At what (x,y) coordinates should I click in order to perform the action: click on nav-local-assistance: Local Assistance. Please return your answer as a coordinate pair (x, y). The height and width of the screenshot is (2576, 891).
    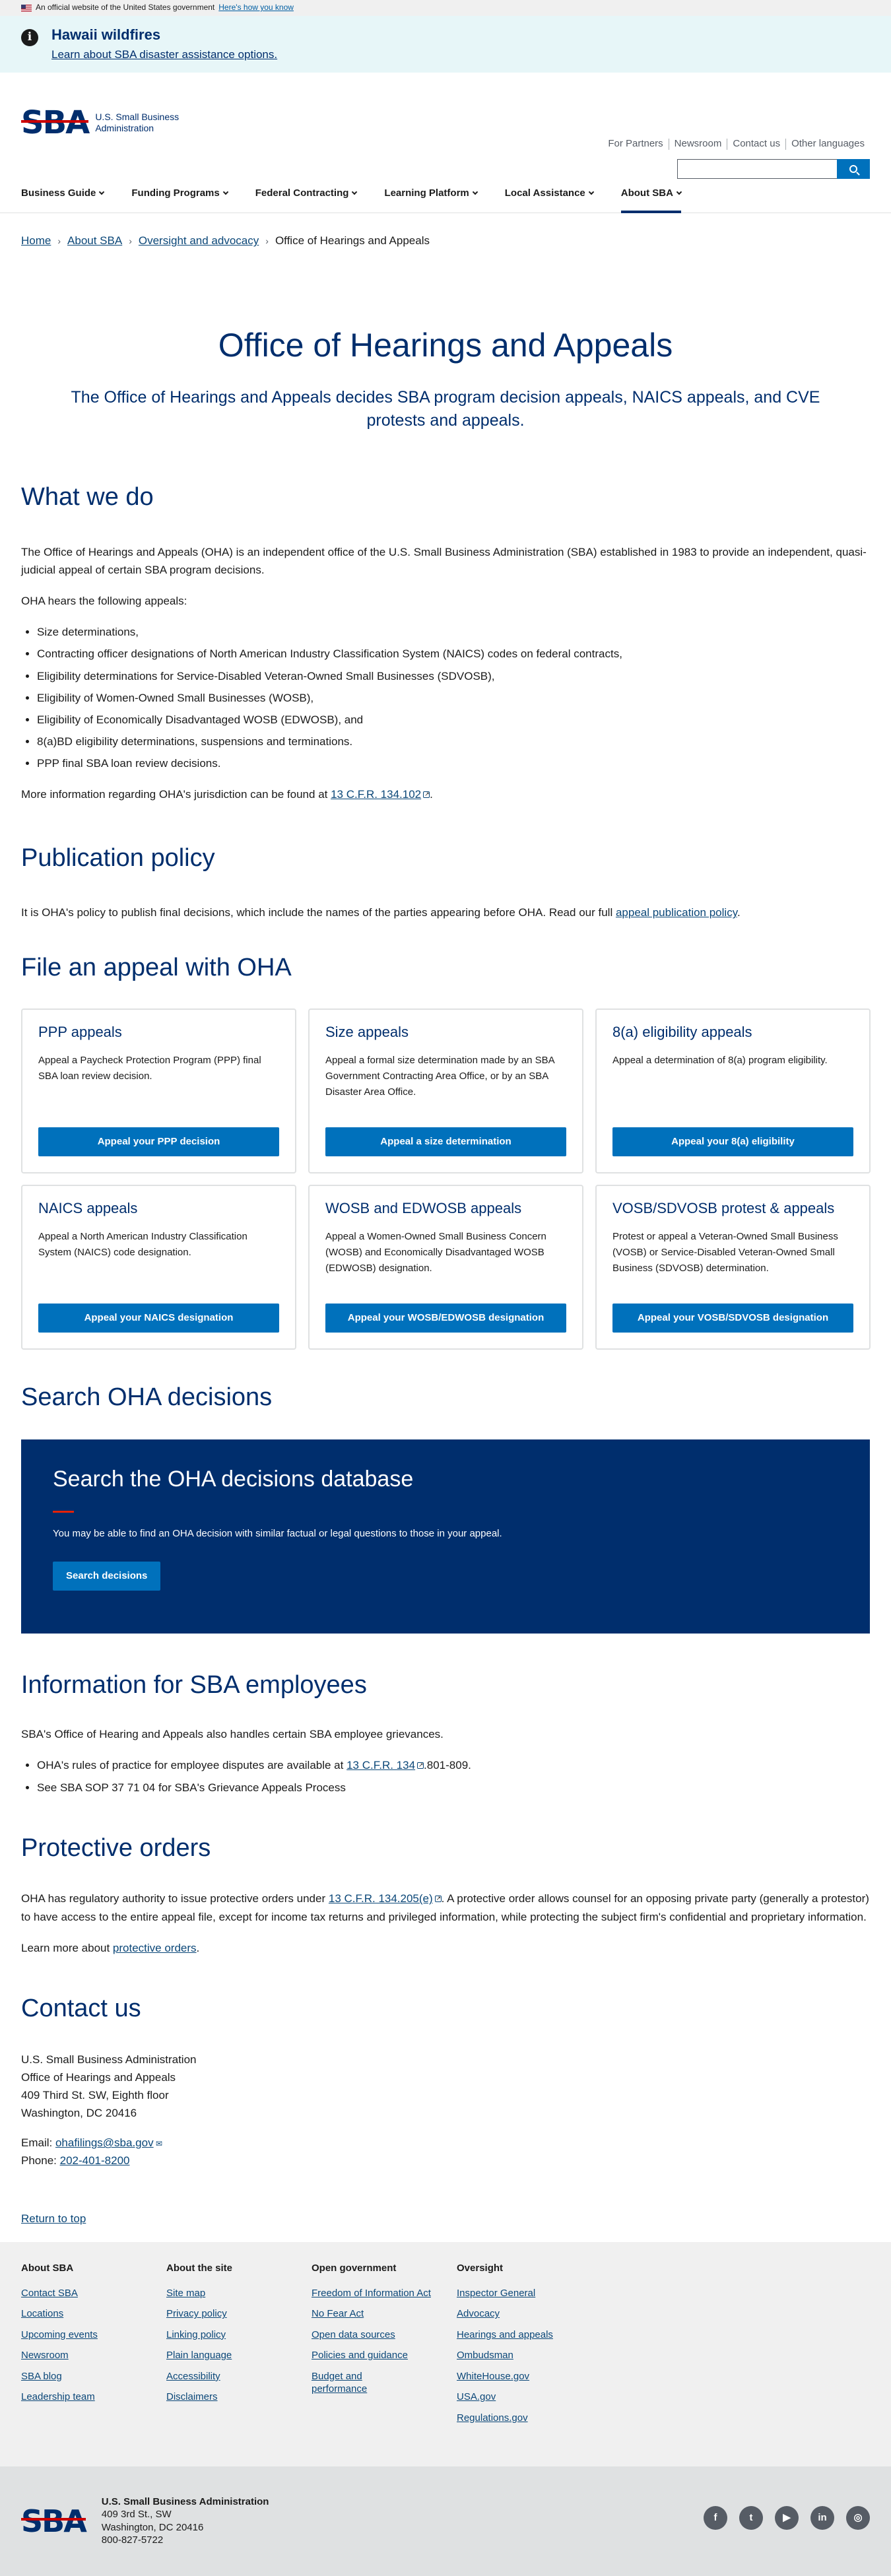
    Looking at the image, I should click on (549, 193).